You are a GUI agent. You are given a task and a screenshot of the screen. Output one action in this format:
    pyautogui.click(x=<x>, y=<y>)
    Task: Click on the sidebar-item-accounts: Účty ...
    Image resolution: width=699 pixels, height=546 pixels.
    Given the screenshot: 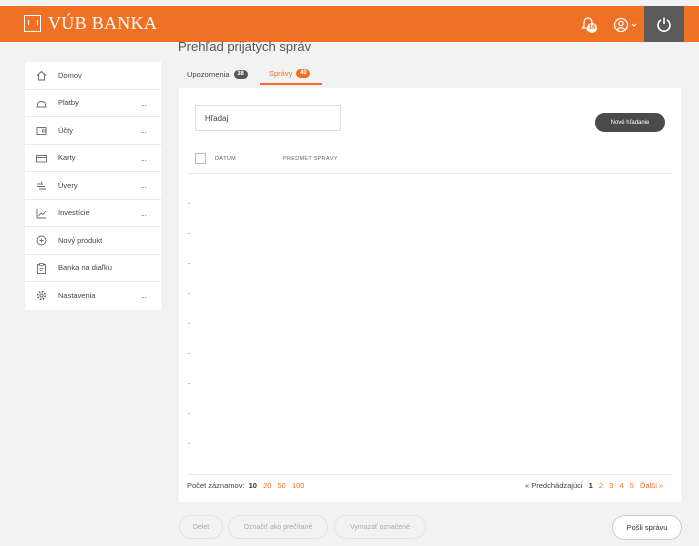 What is the action you would take?
    pyautogui.click(x=93, y=131)
    